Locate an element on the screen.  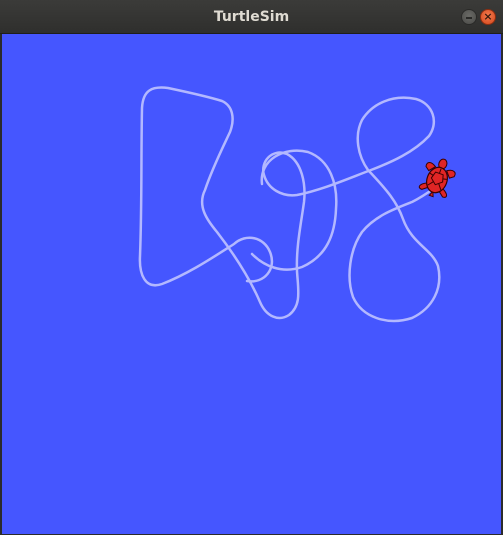
turtle-icon is located at coordinates (437, 178).